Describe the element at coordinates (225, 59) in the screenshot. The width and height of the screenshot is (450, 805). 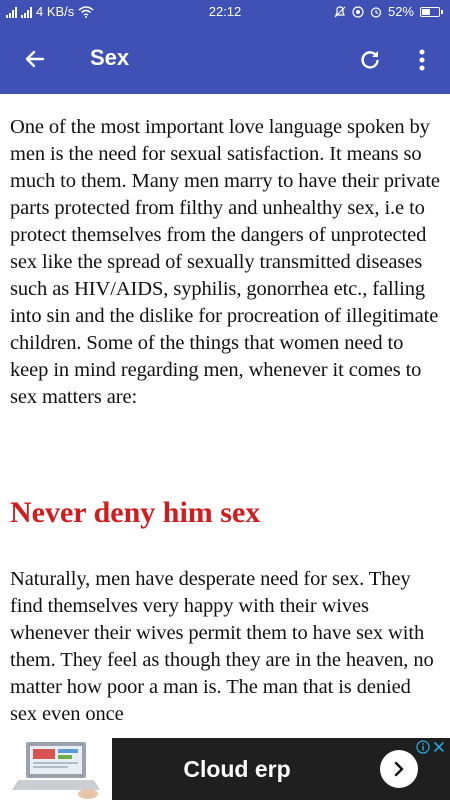
I see `app-bar: Sex` at that location.